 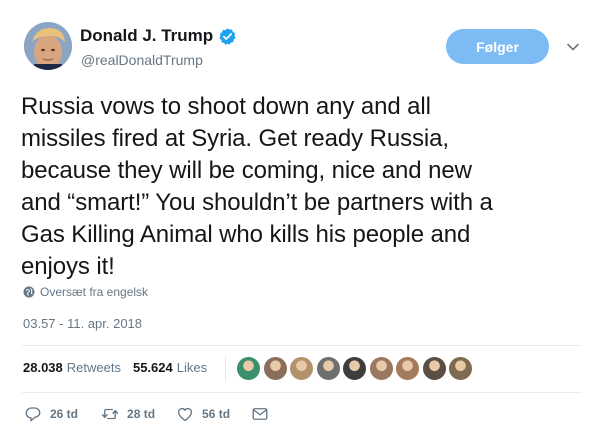 I want to click on direct-message-button, so click(x=264, y=414).